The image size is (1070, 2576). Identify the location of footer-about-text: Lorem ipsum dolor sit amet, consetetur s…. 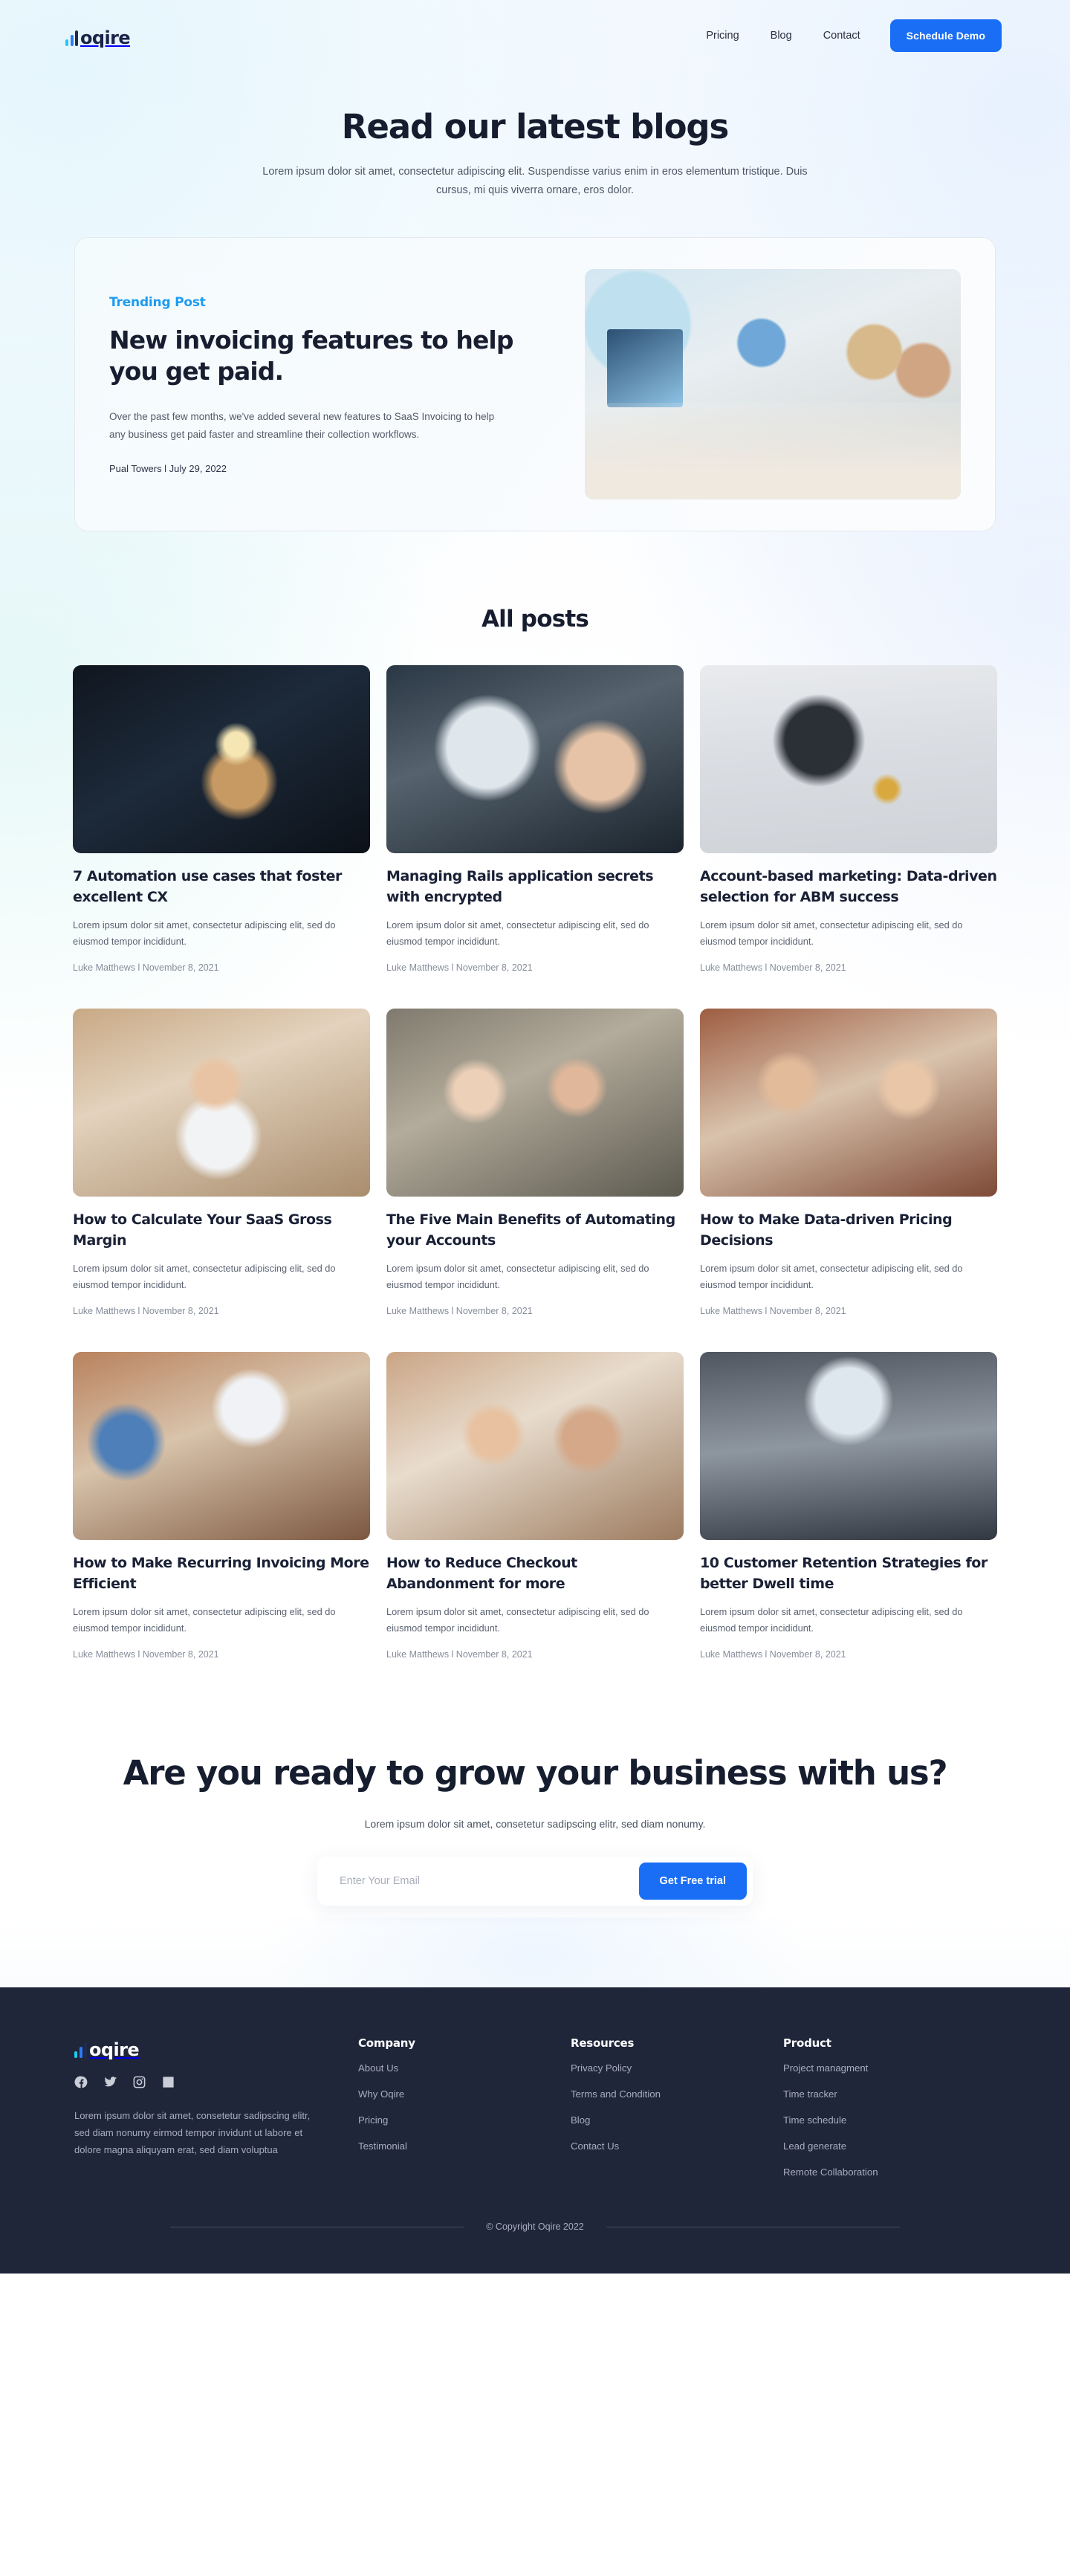
(192, 2132).